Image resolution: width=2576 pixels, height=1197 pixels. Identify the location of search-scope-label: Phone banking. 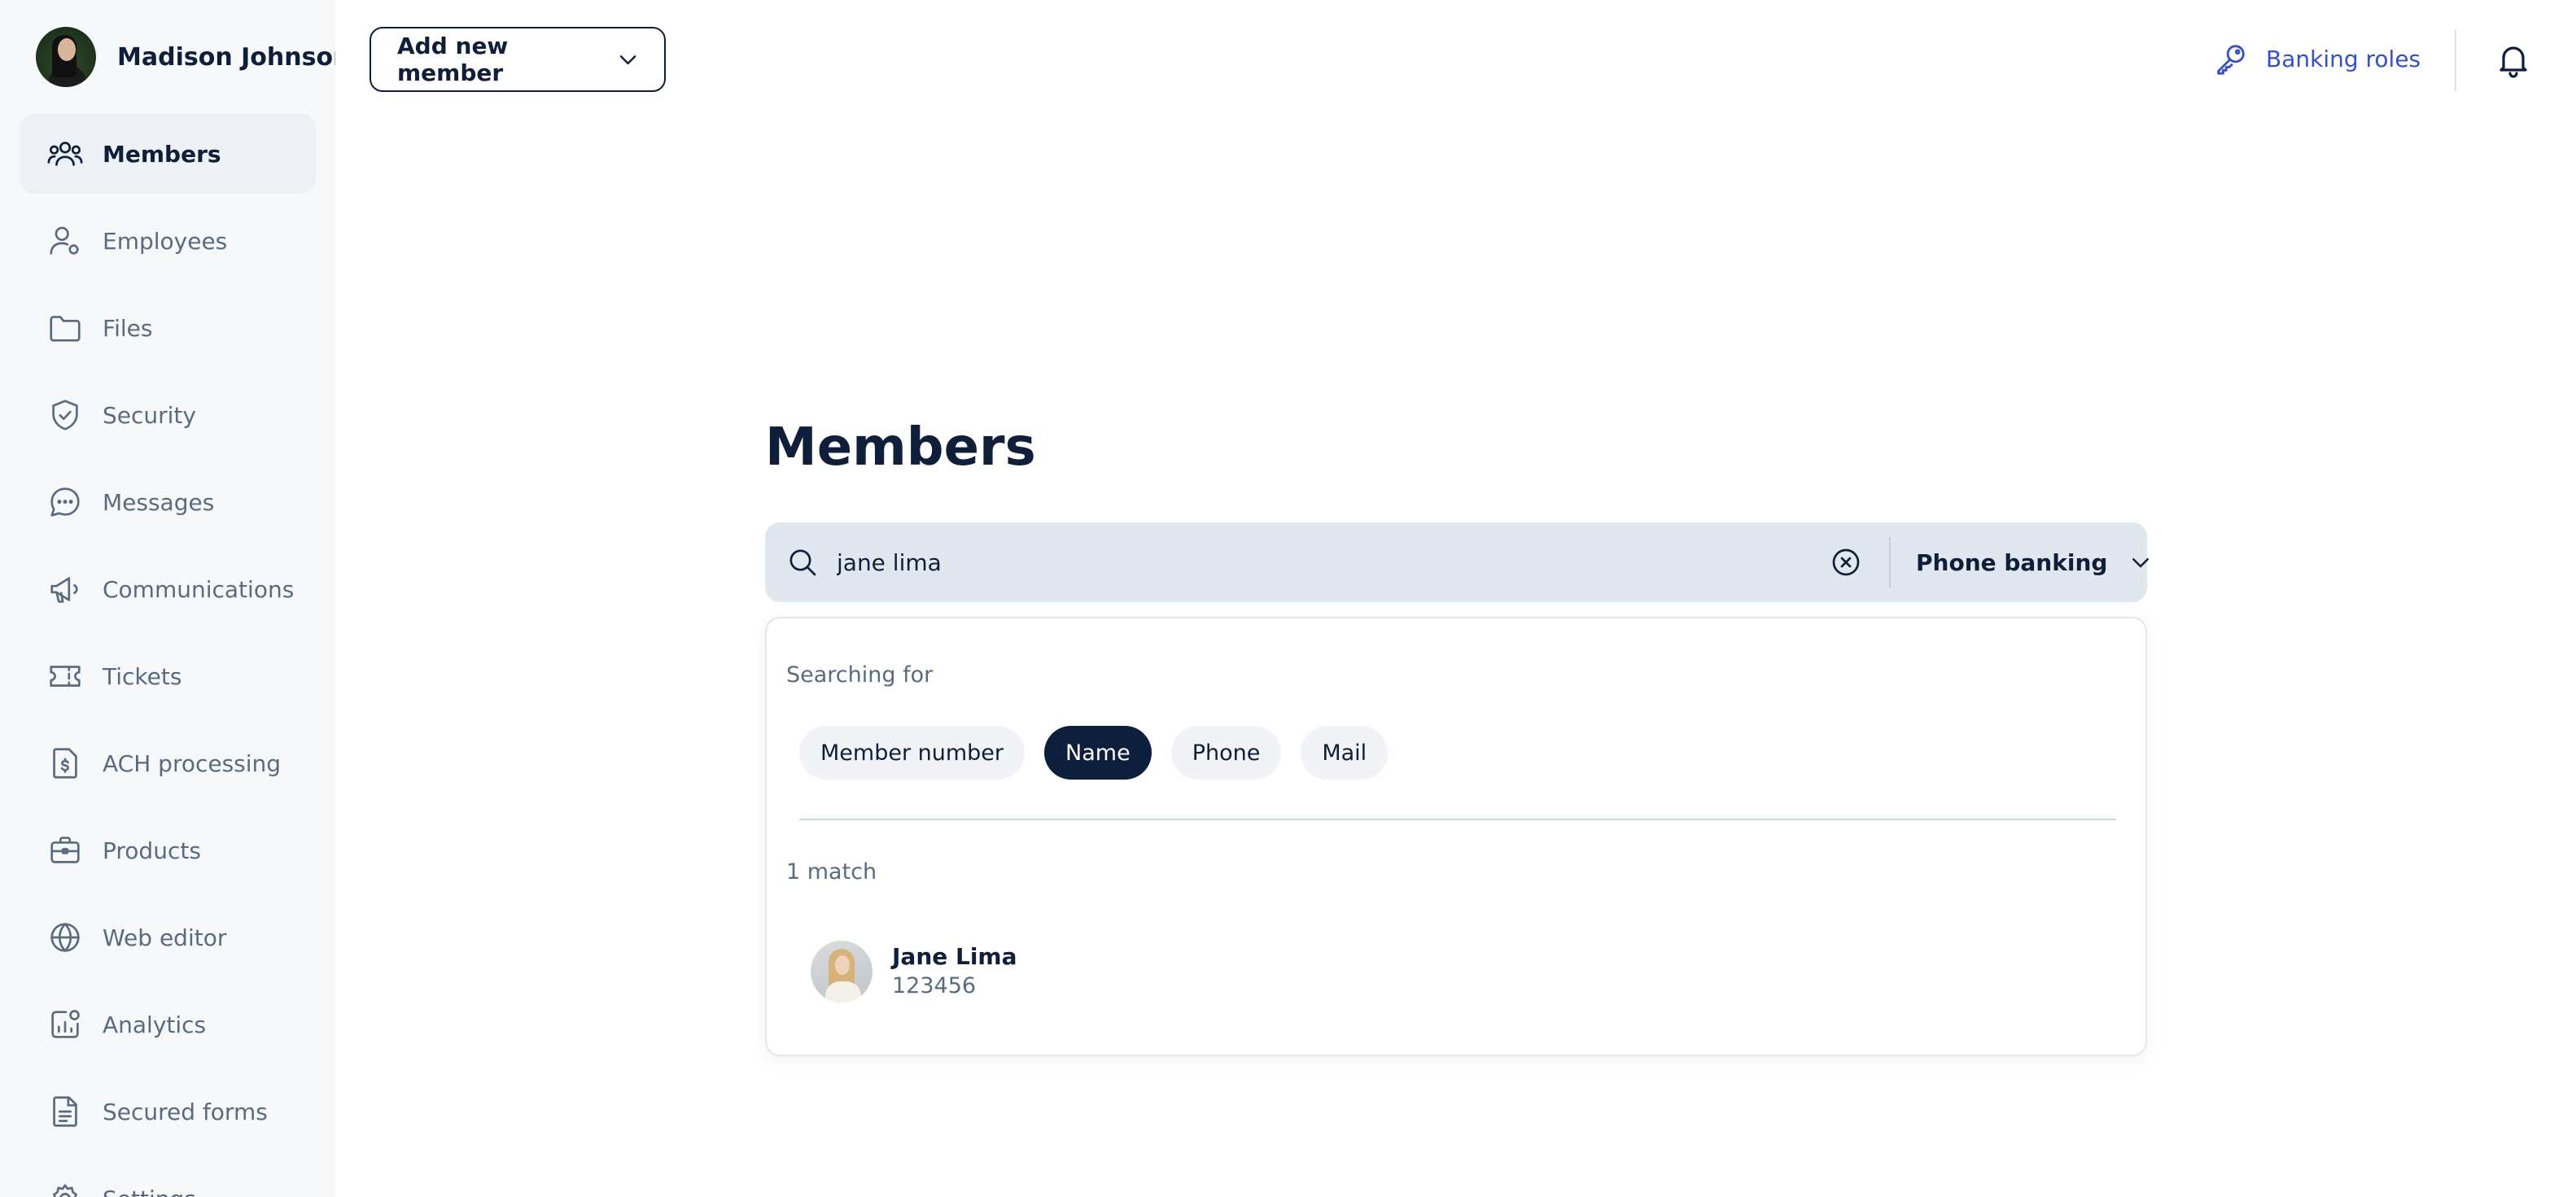
(2012, 562).